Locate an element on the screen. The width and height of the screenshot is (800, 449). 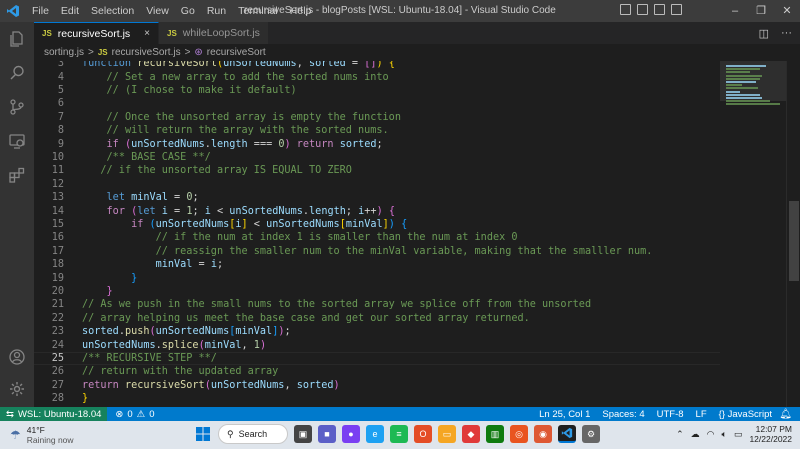
code-line: 25 /** RECURSIVE STEP **/ is located at coordinates (377, 358).